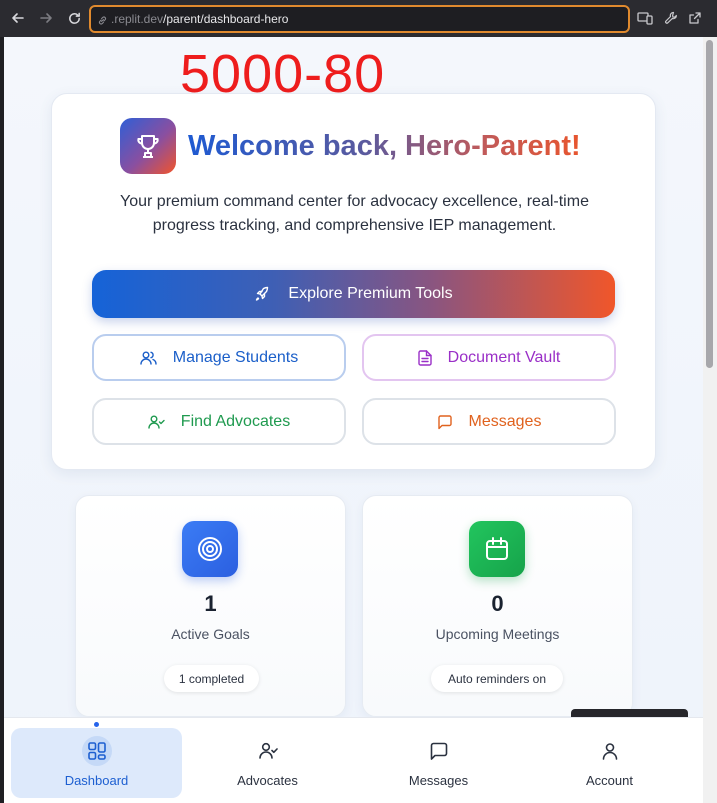  What do you see at coordinates (235, 421) in the screenshot?
I see `find-advocates-label: Find Advocates` at bounding box center [235, 421].